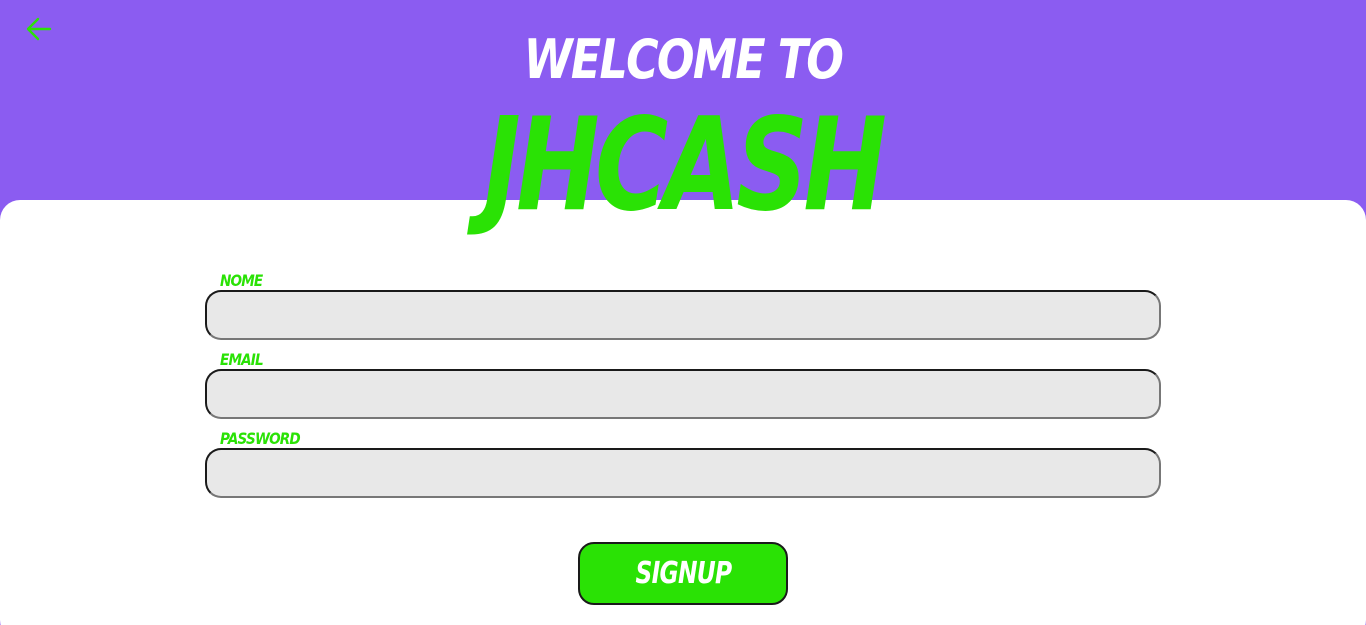  What do you see at coordinates (241, 280) in the screenshot?
I see `name-label: NOME` at bounding box center [241, 280].